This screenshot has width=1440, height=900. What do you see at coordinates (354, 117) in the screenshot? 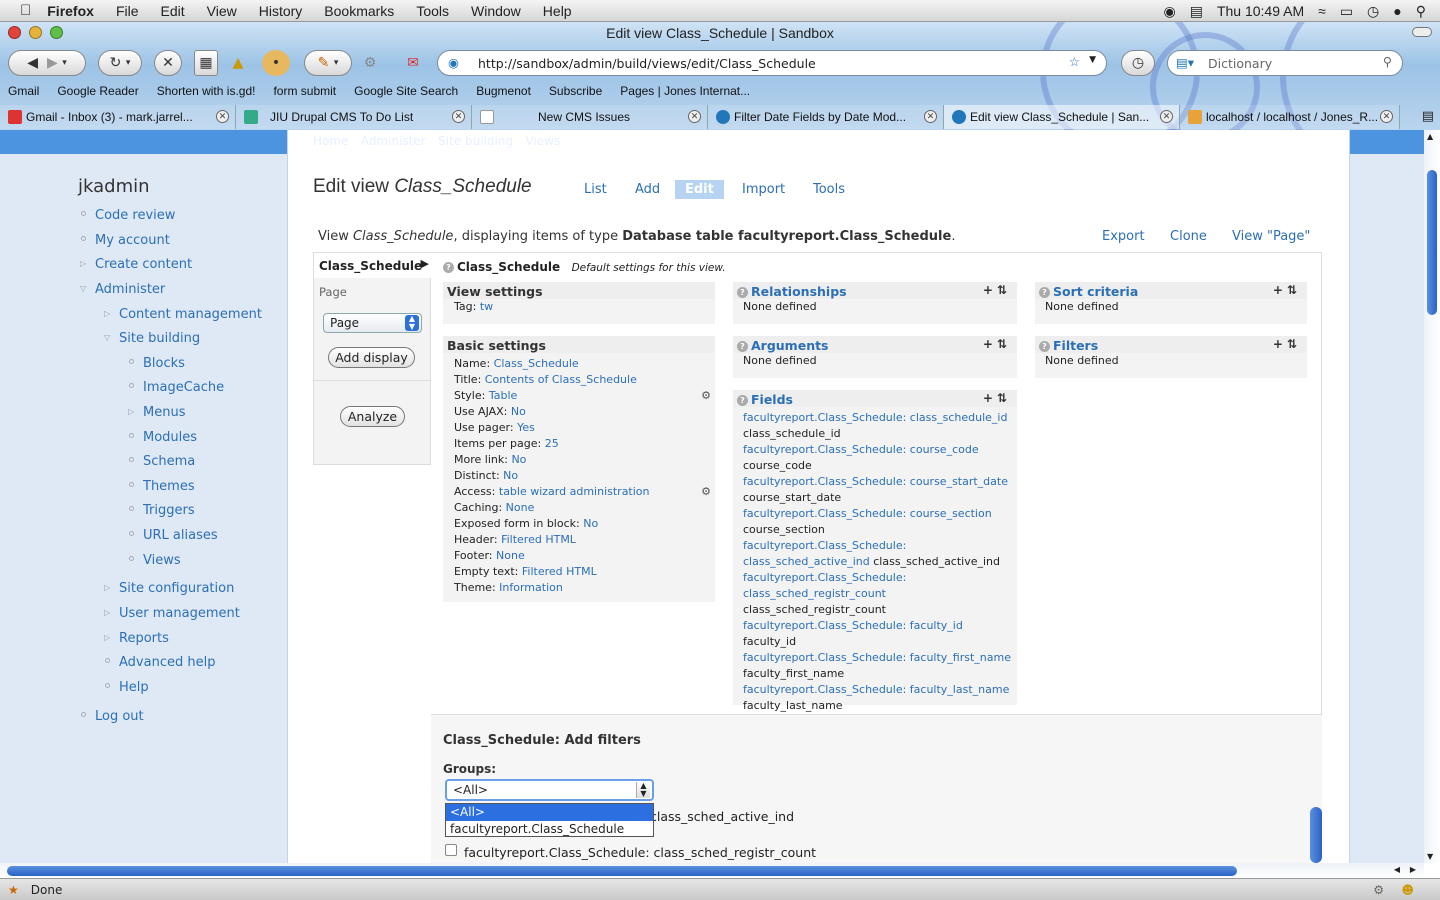
I see `tab-todo: JIU Drupal CMS To Do List ✕` at bounding box center [354, 117].